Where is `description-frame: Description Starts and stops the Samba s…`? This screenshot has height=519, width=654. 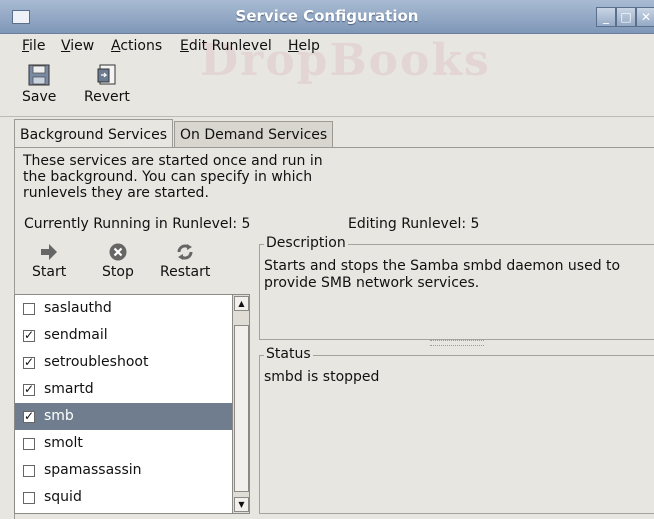 description-frame: Description Starts and stops the Samba s… is located at coordinates (456, 287).